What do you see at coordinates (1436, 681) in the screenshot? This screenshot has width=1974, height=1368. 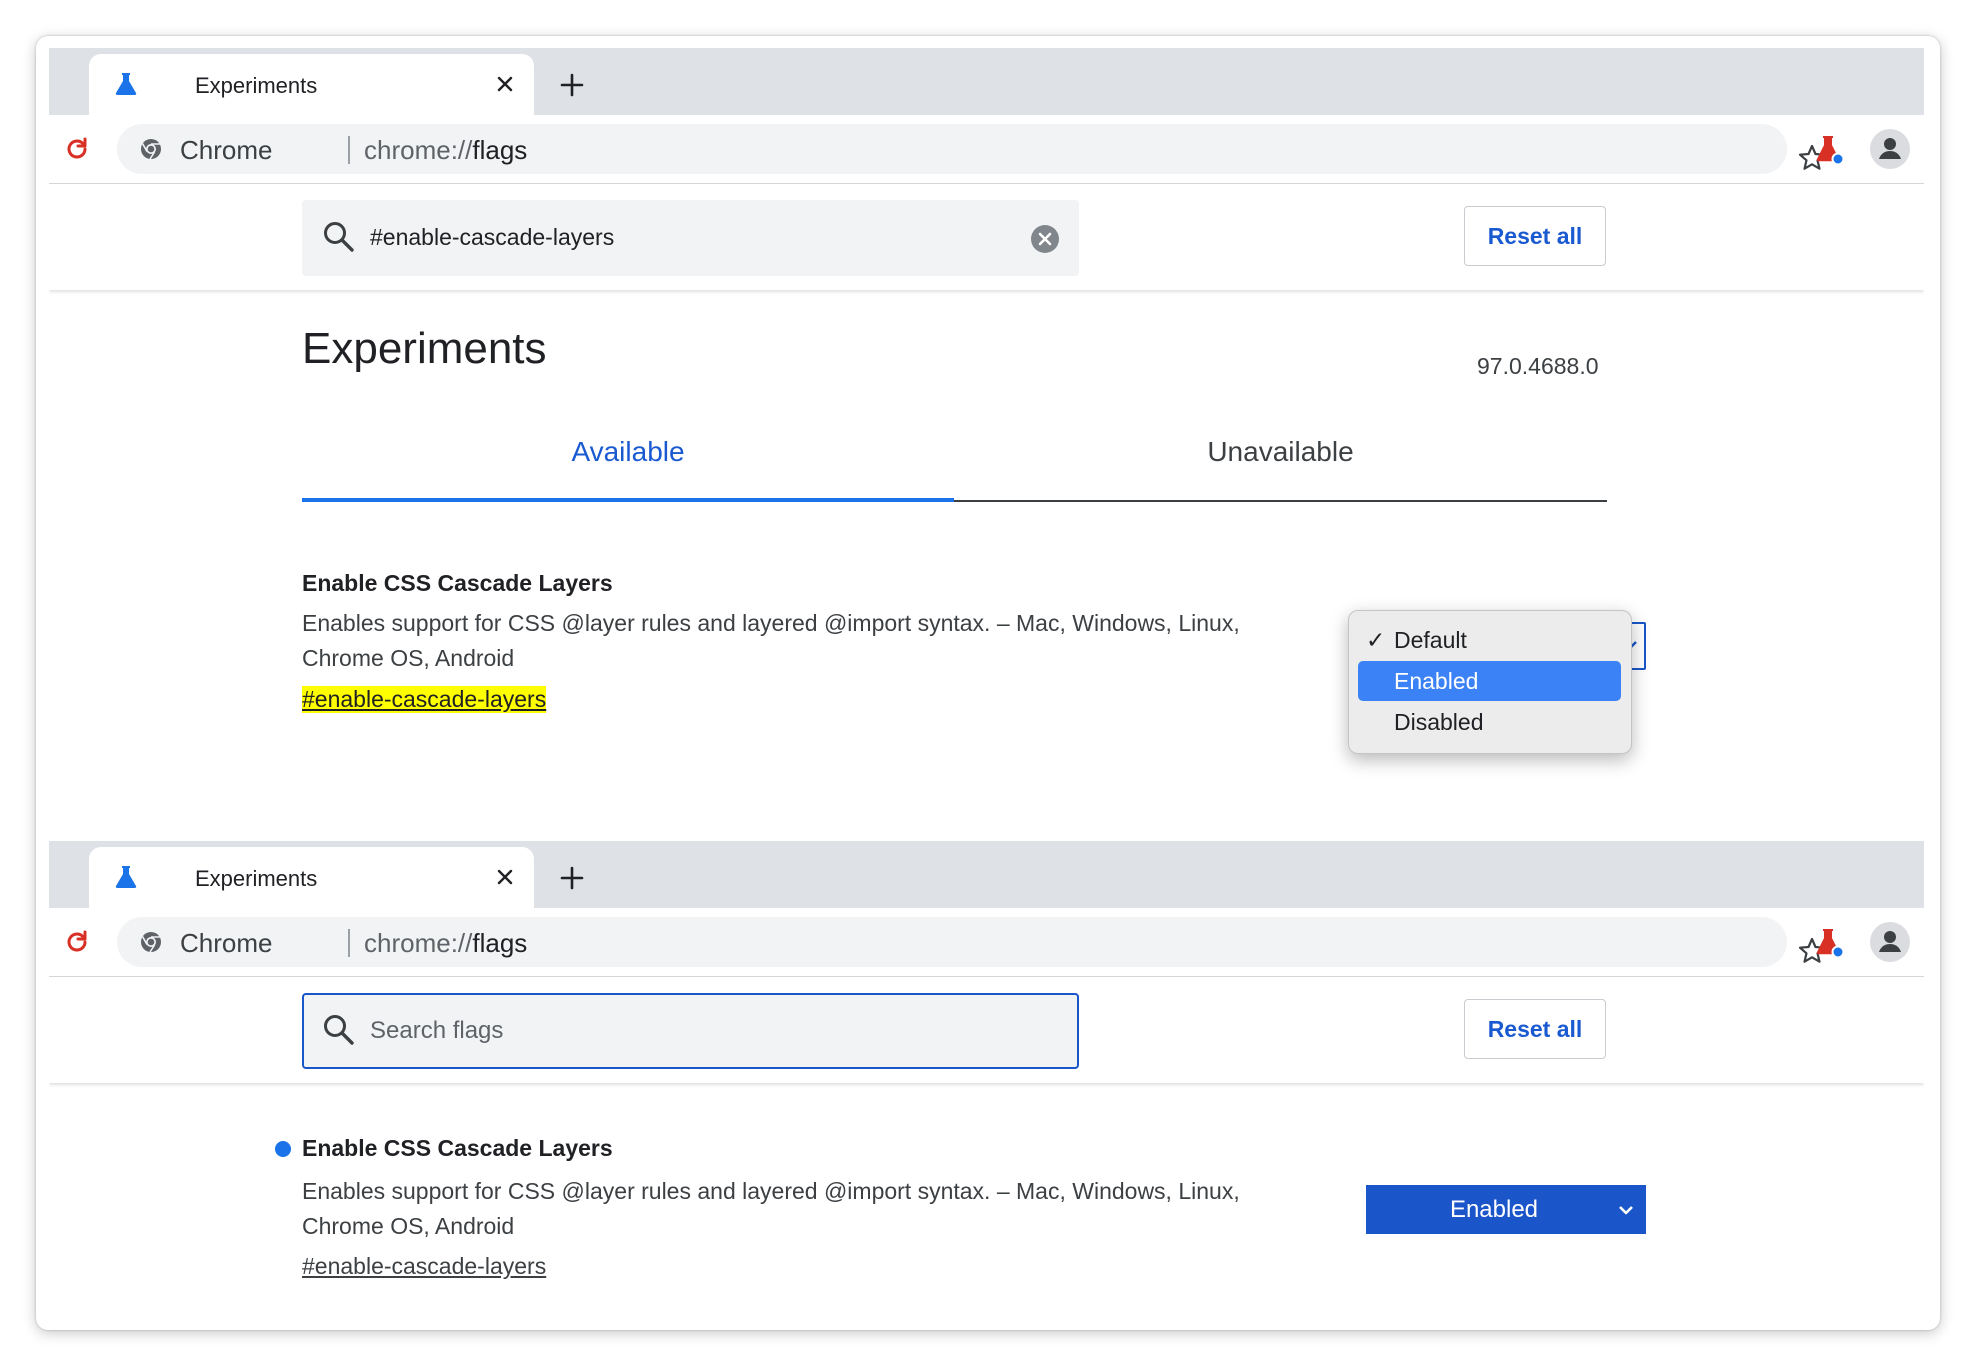 I see `option-label: Enabled` at bounding box center [1436, 681].